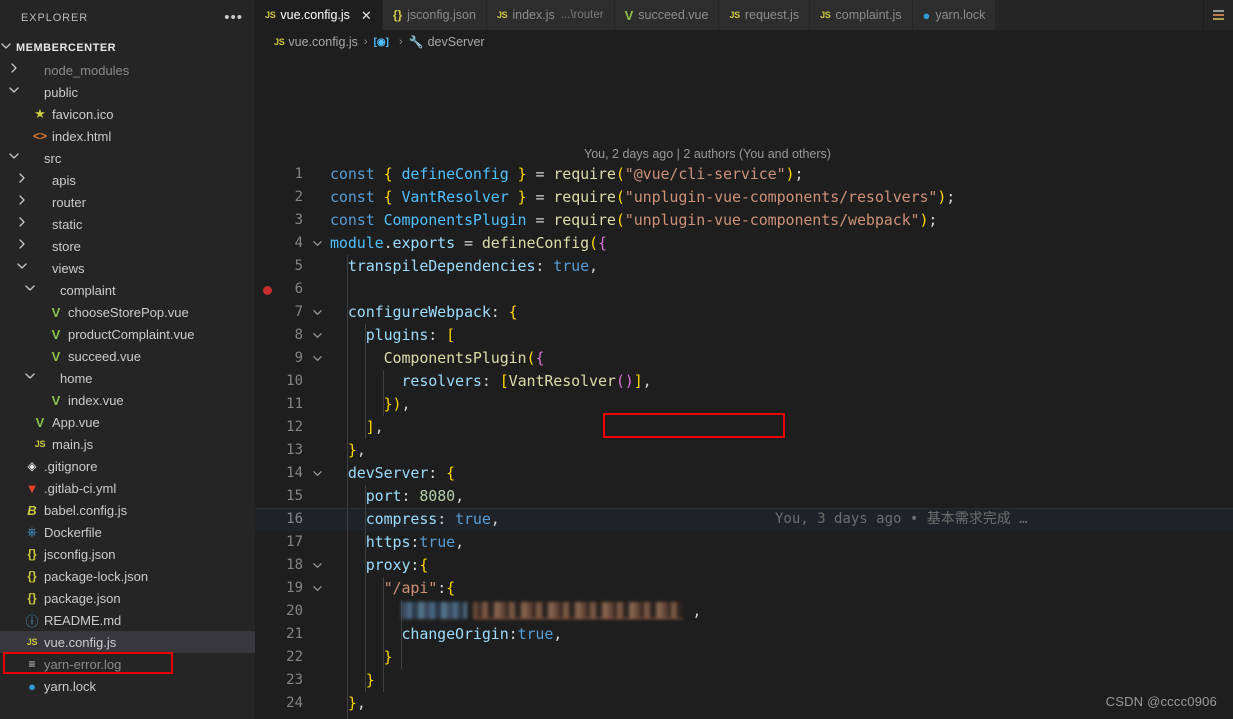 This screenshot has width=1233, height=719. I want to click on tab-index-js: JS index.js ...\router, so click(550, 15).